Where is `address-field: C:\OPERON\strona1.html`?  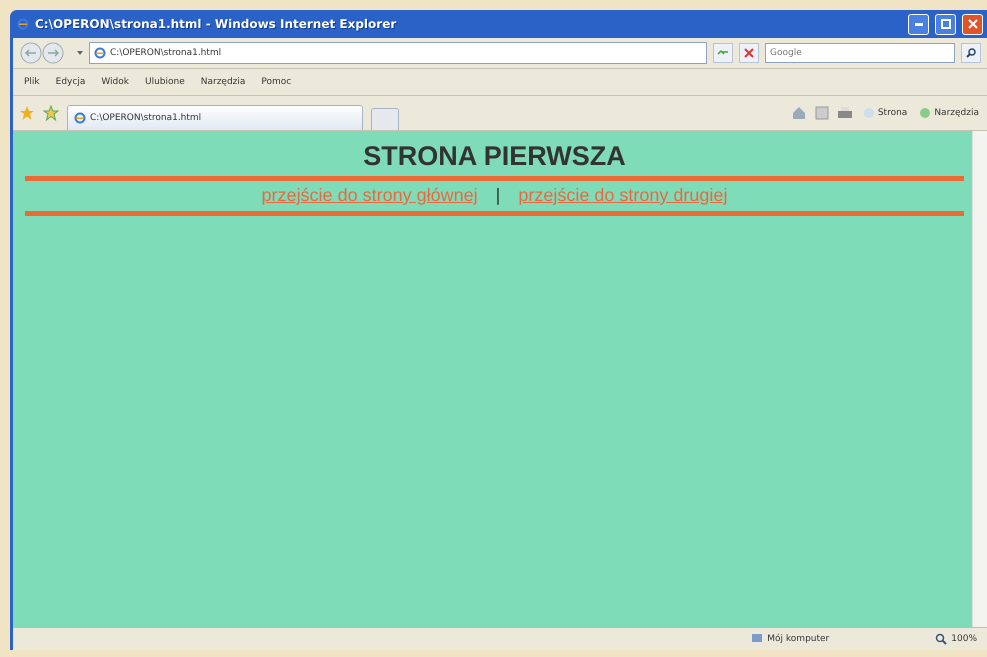 address-field: C:\OPERON\strona1.html is located at coordinates (398, 53).